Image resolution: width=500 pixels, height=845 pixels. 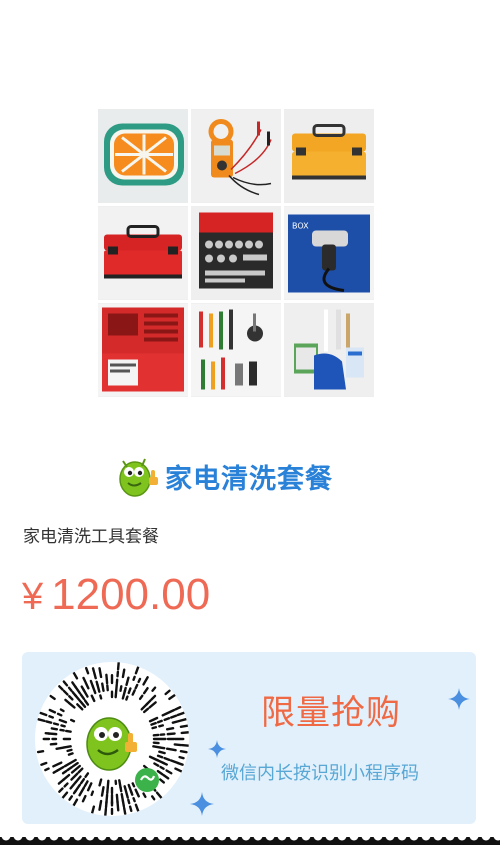 I want to click on currency-symbol: ¥, so click(x=33, y=597).